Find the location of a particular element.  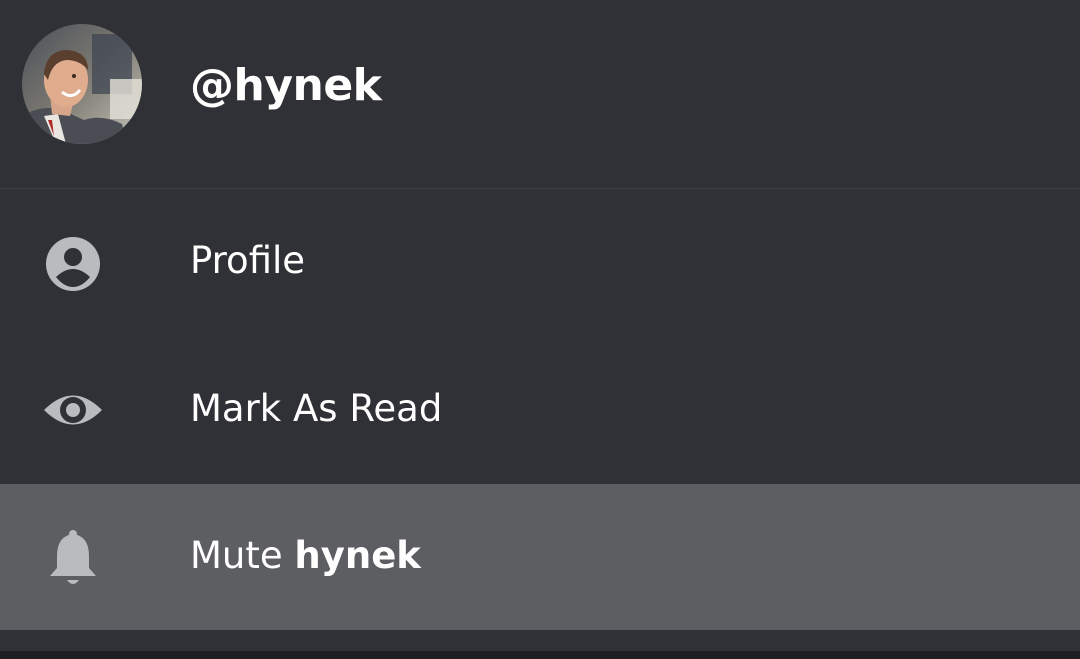

mute-label-prefix: Mute is located at coordinates (242, 555).